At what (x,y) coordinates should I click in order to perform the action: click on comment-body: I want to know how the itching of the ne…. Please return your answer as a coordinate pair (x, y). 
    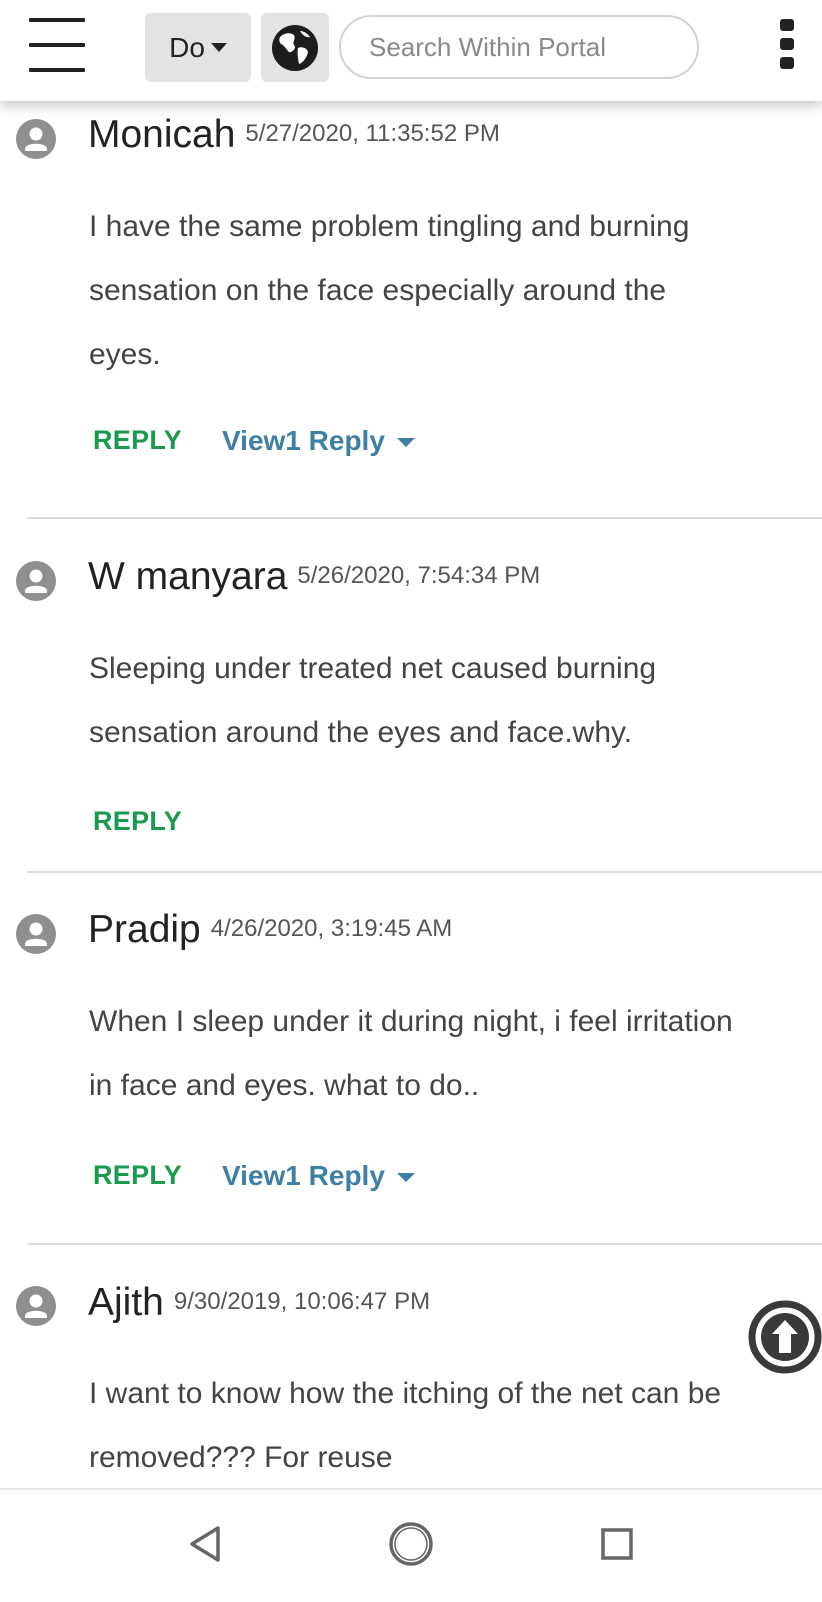
    Looking at the image, I should click on (455, 1426).